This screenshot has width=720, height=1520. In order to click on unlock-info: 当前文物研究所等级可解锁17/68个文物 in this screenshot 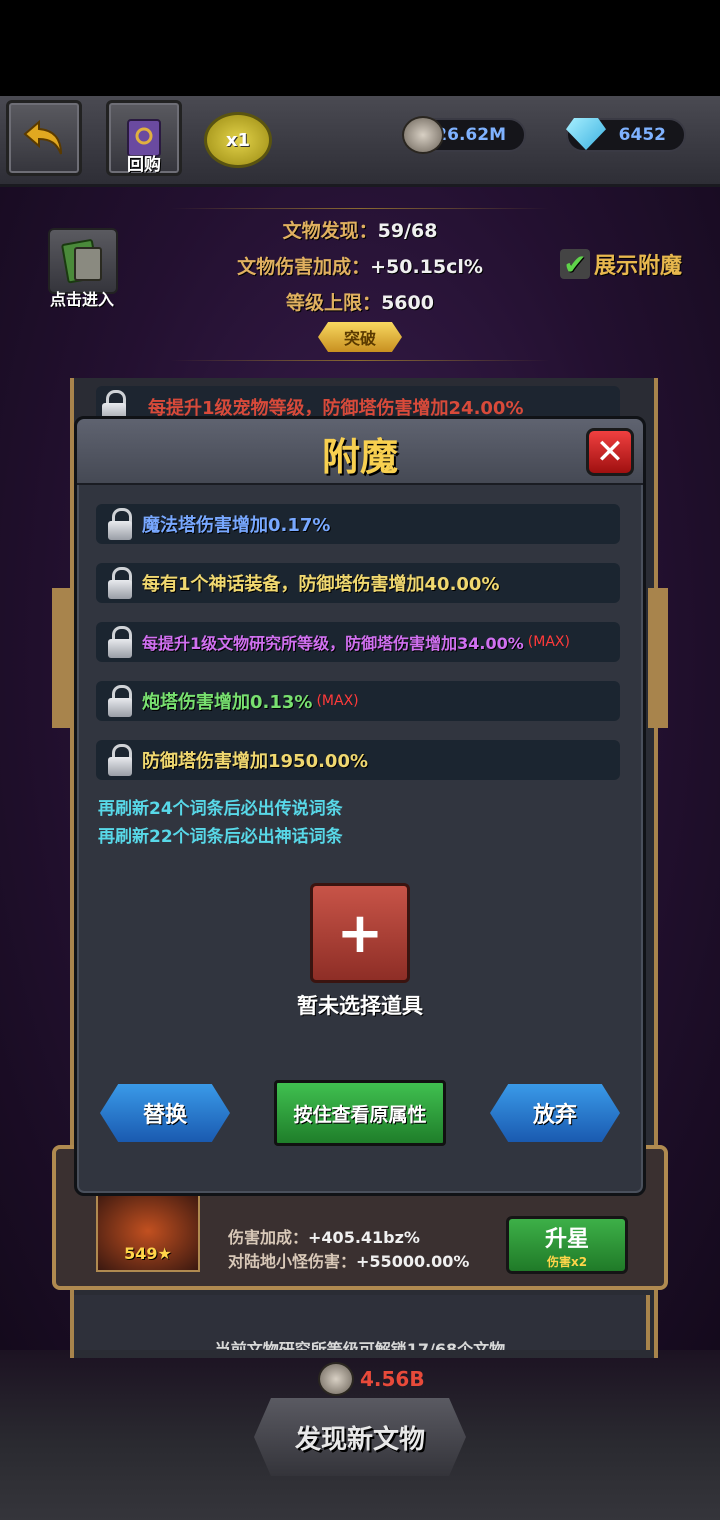, I will do `click(360, 1345)`.